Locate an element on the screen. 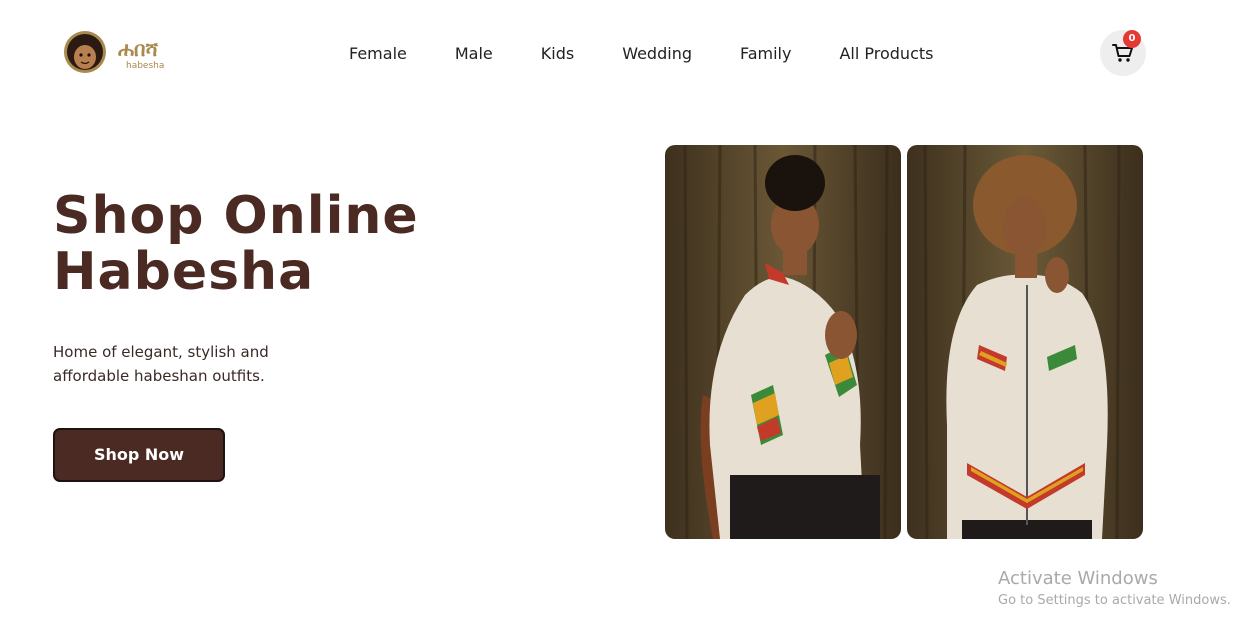 This screenshot has height=621, width=1237. nav-item-kids: Kids is located at coordinates (557, 53).